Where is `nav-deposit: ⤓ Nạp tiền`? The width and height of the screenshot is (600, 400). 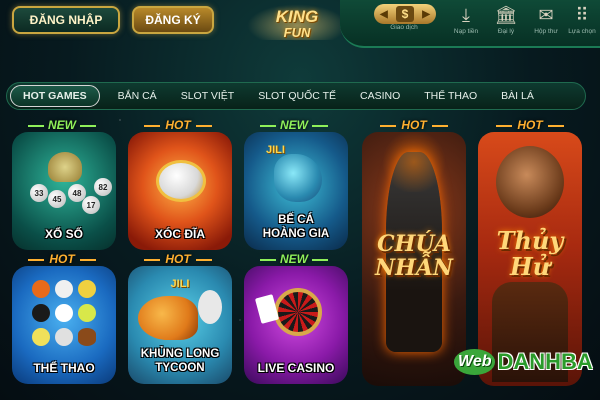
nav-deposit: ⤓ Nạp tiền is located at coordinates (466, 24).